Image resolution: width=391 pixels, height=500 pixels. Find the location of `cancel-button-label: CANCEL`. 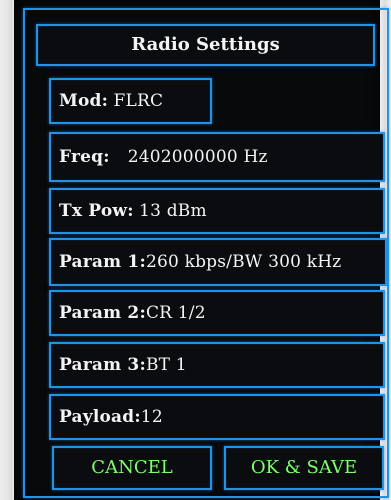

cancel-button-label: CANCEL is located at coordinates (132, 467).